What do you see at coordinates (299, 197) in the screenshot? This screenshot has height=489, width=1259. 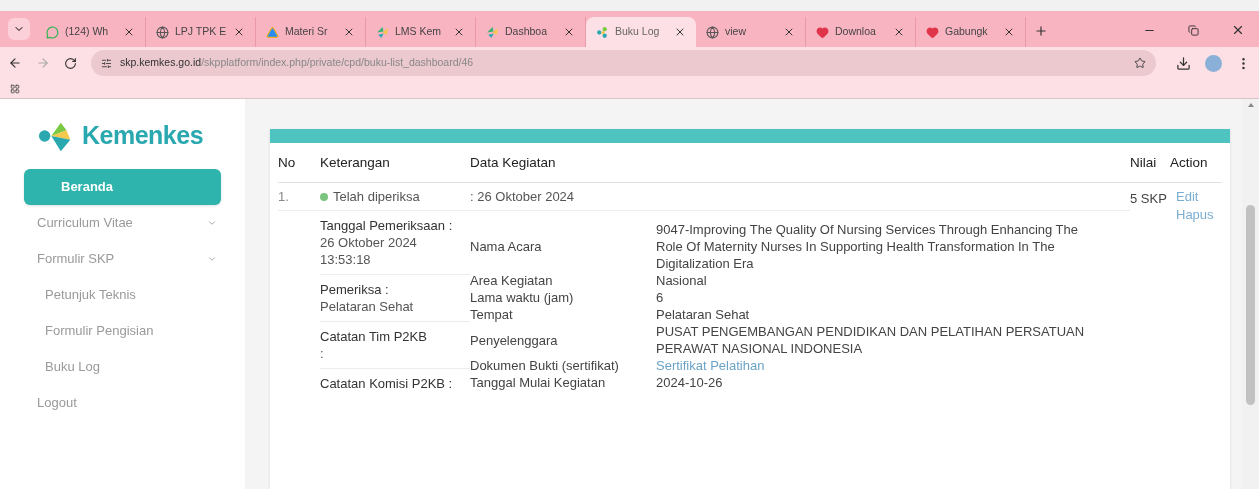 I see `table-cell: 1.` at bounding box center [299, 197].